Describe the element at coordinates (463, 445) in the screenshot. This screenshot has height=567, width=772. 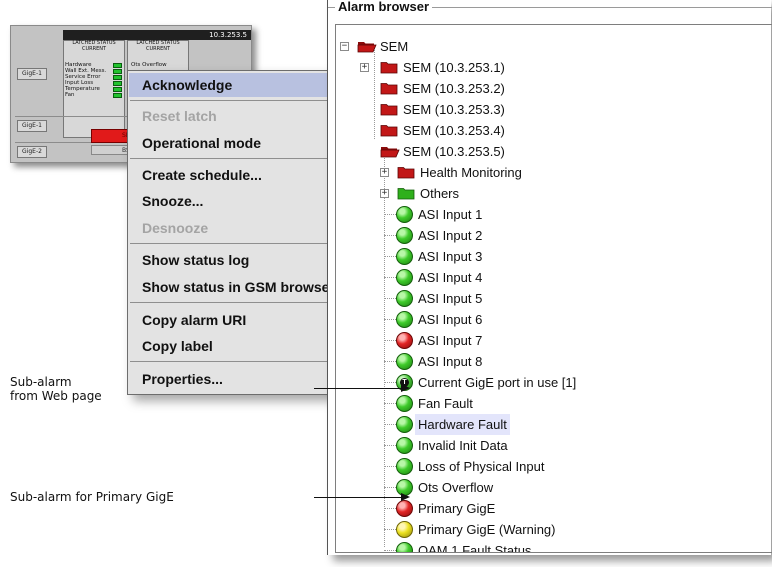
I see `tree-node-label: Invalid Init Data` at that location.